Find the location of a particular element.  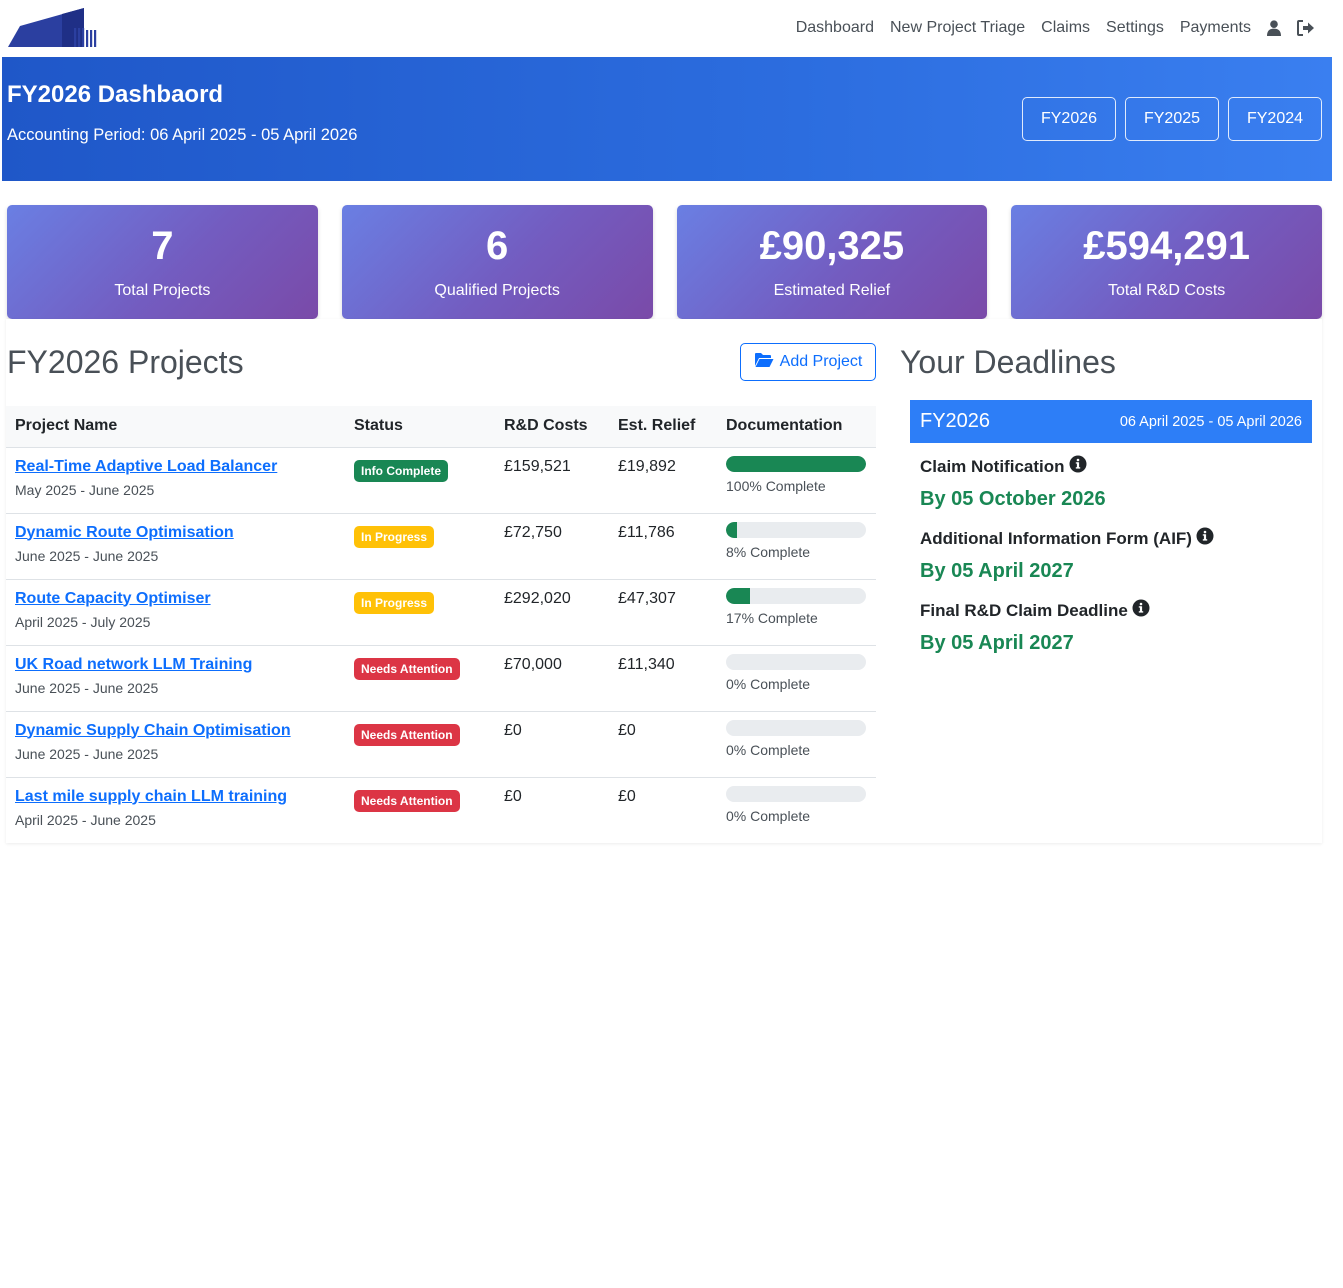

project-dates: May 2025 - June 2025 is located at coordinates (85, 489).